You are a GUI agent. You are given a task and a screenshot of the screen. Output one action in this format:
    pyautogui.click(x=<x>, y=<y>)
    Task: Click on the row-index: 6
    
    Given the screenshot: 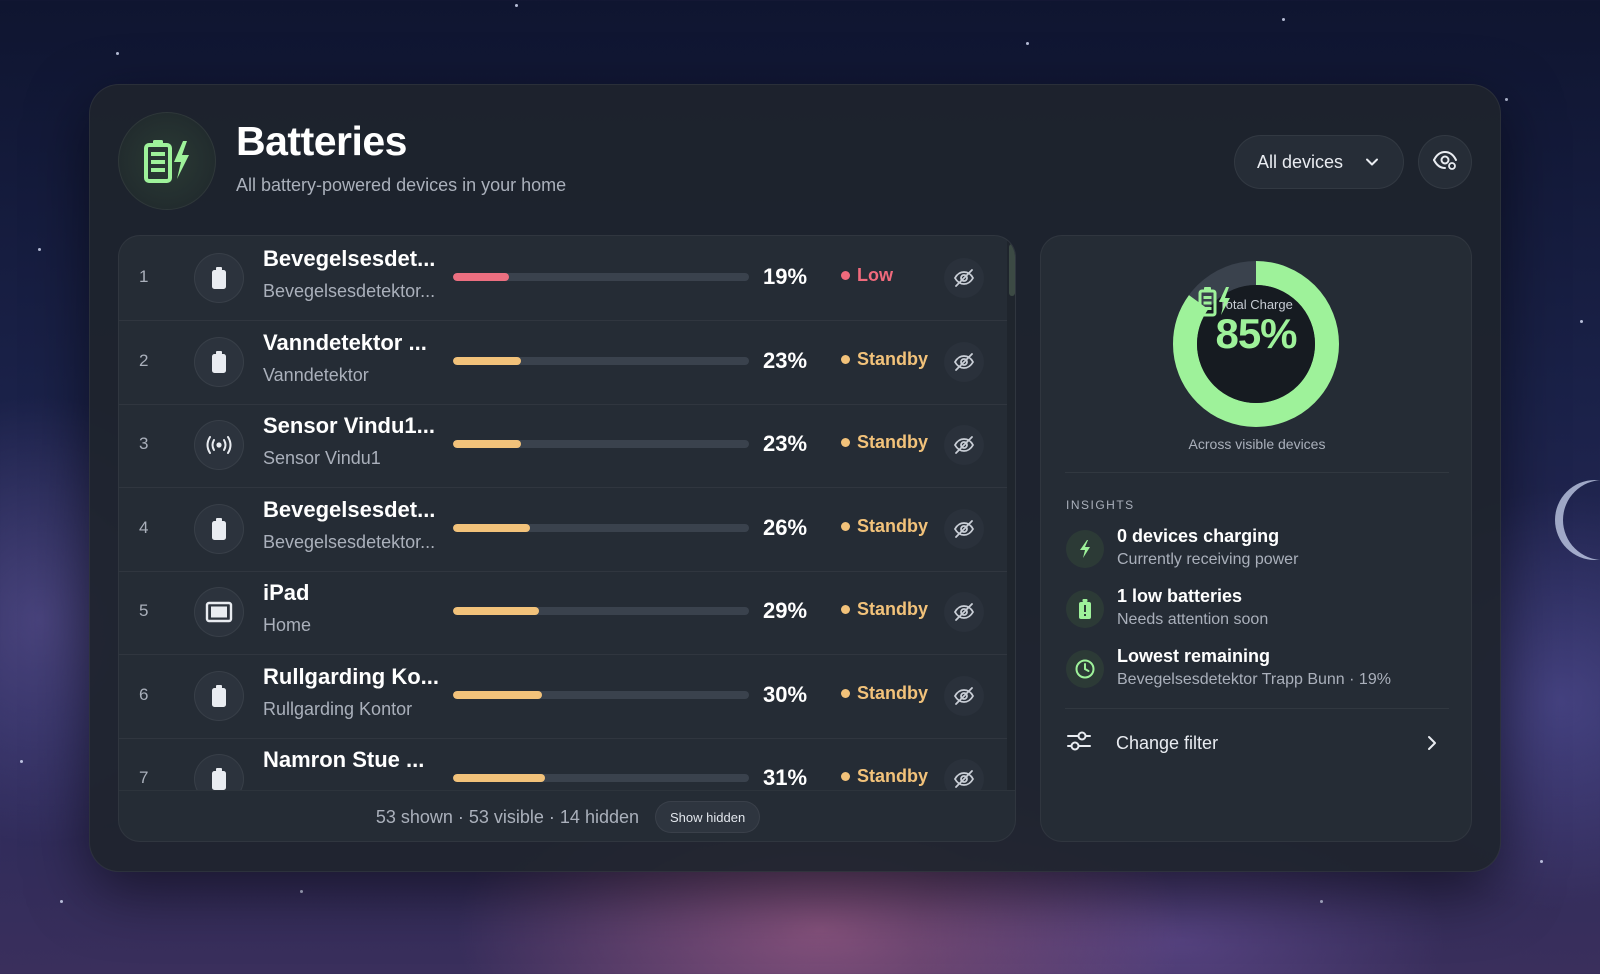 What is the action you would take?
    pyautogui.click(x=144, y=694)
    